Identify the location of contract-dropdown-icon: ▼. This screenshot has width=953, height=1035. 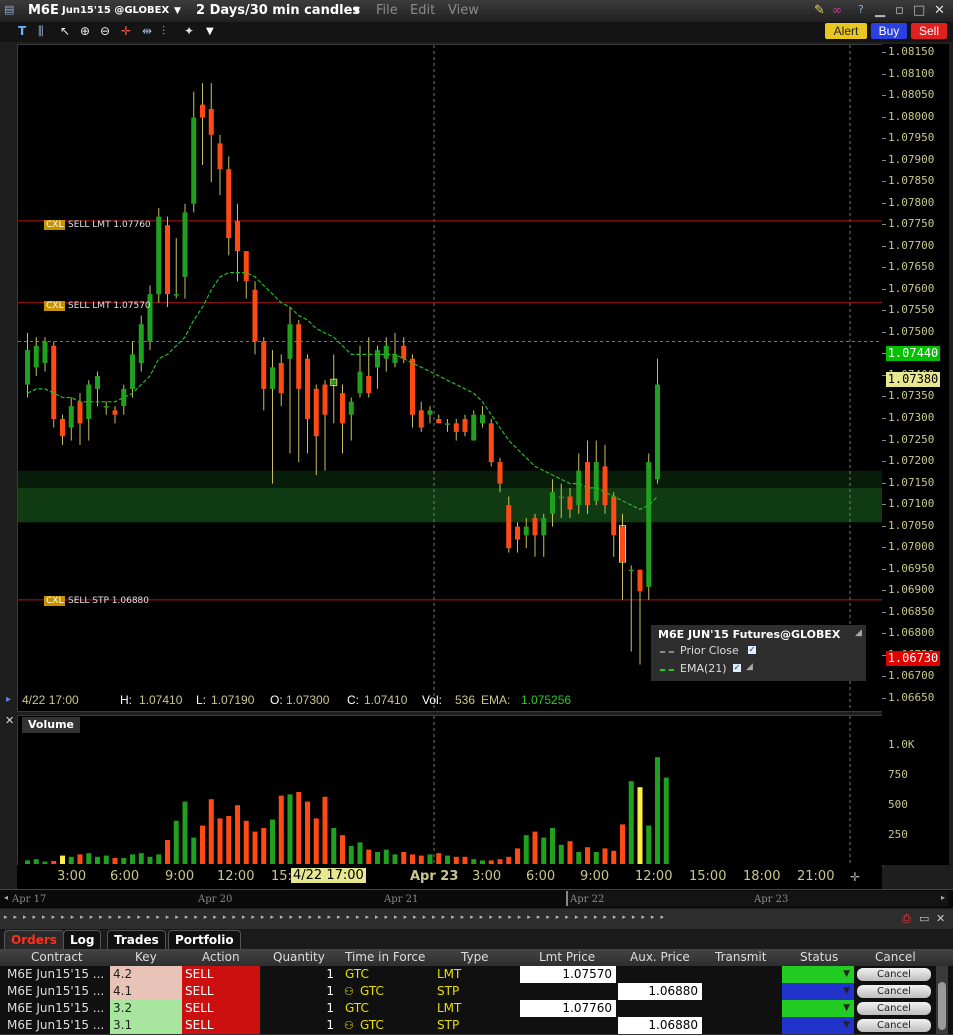
(177, 11).